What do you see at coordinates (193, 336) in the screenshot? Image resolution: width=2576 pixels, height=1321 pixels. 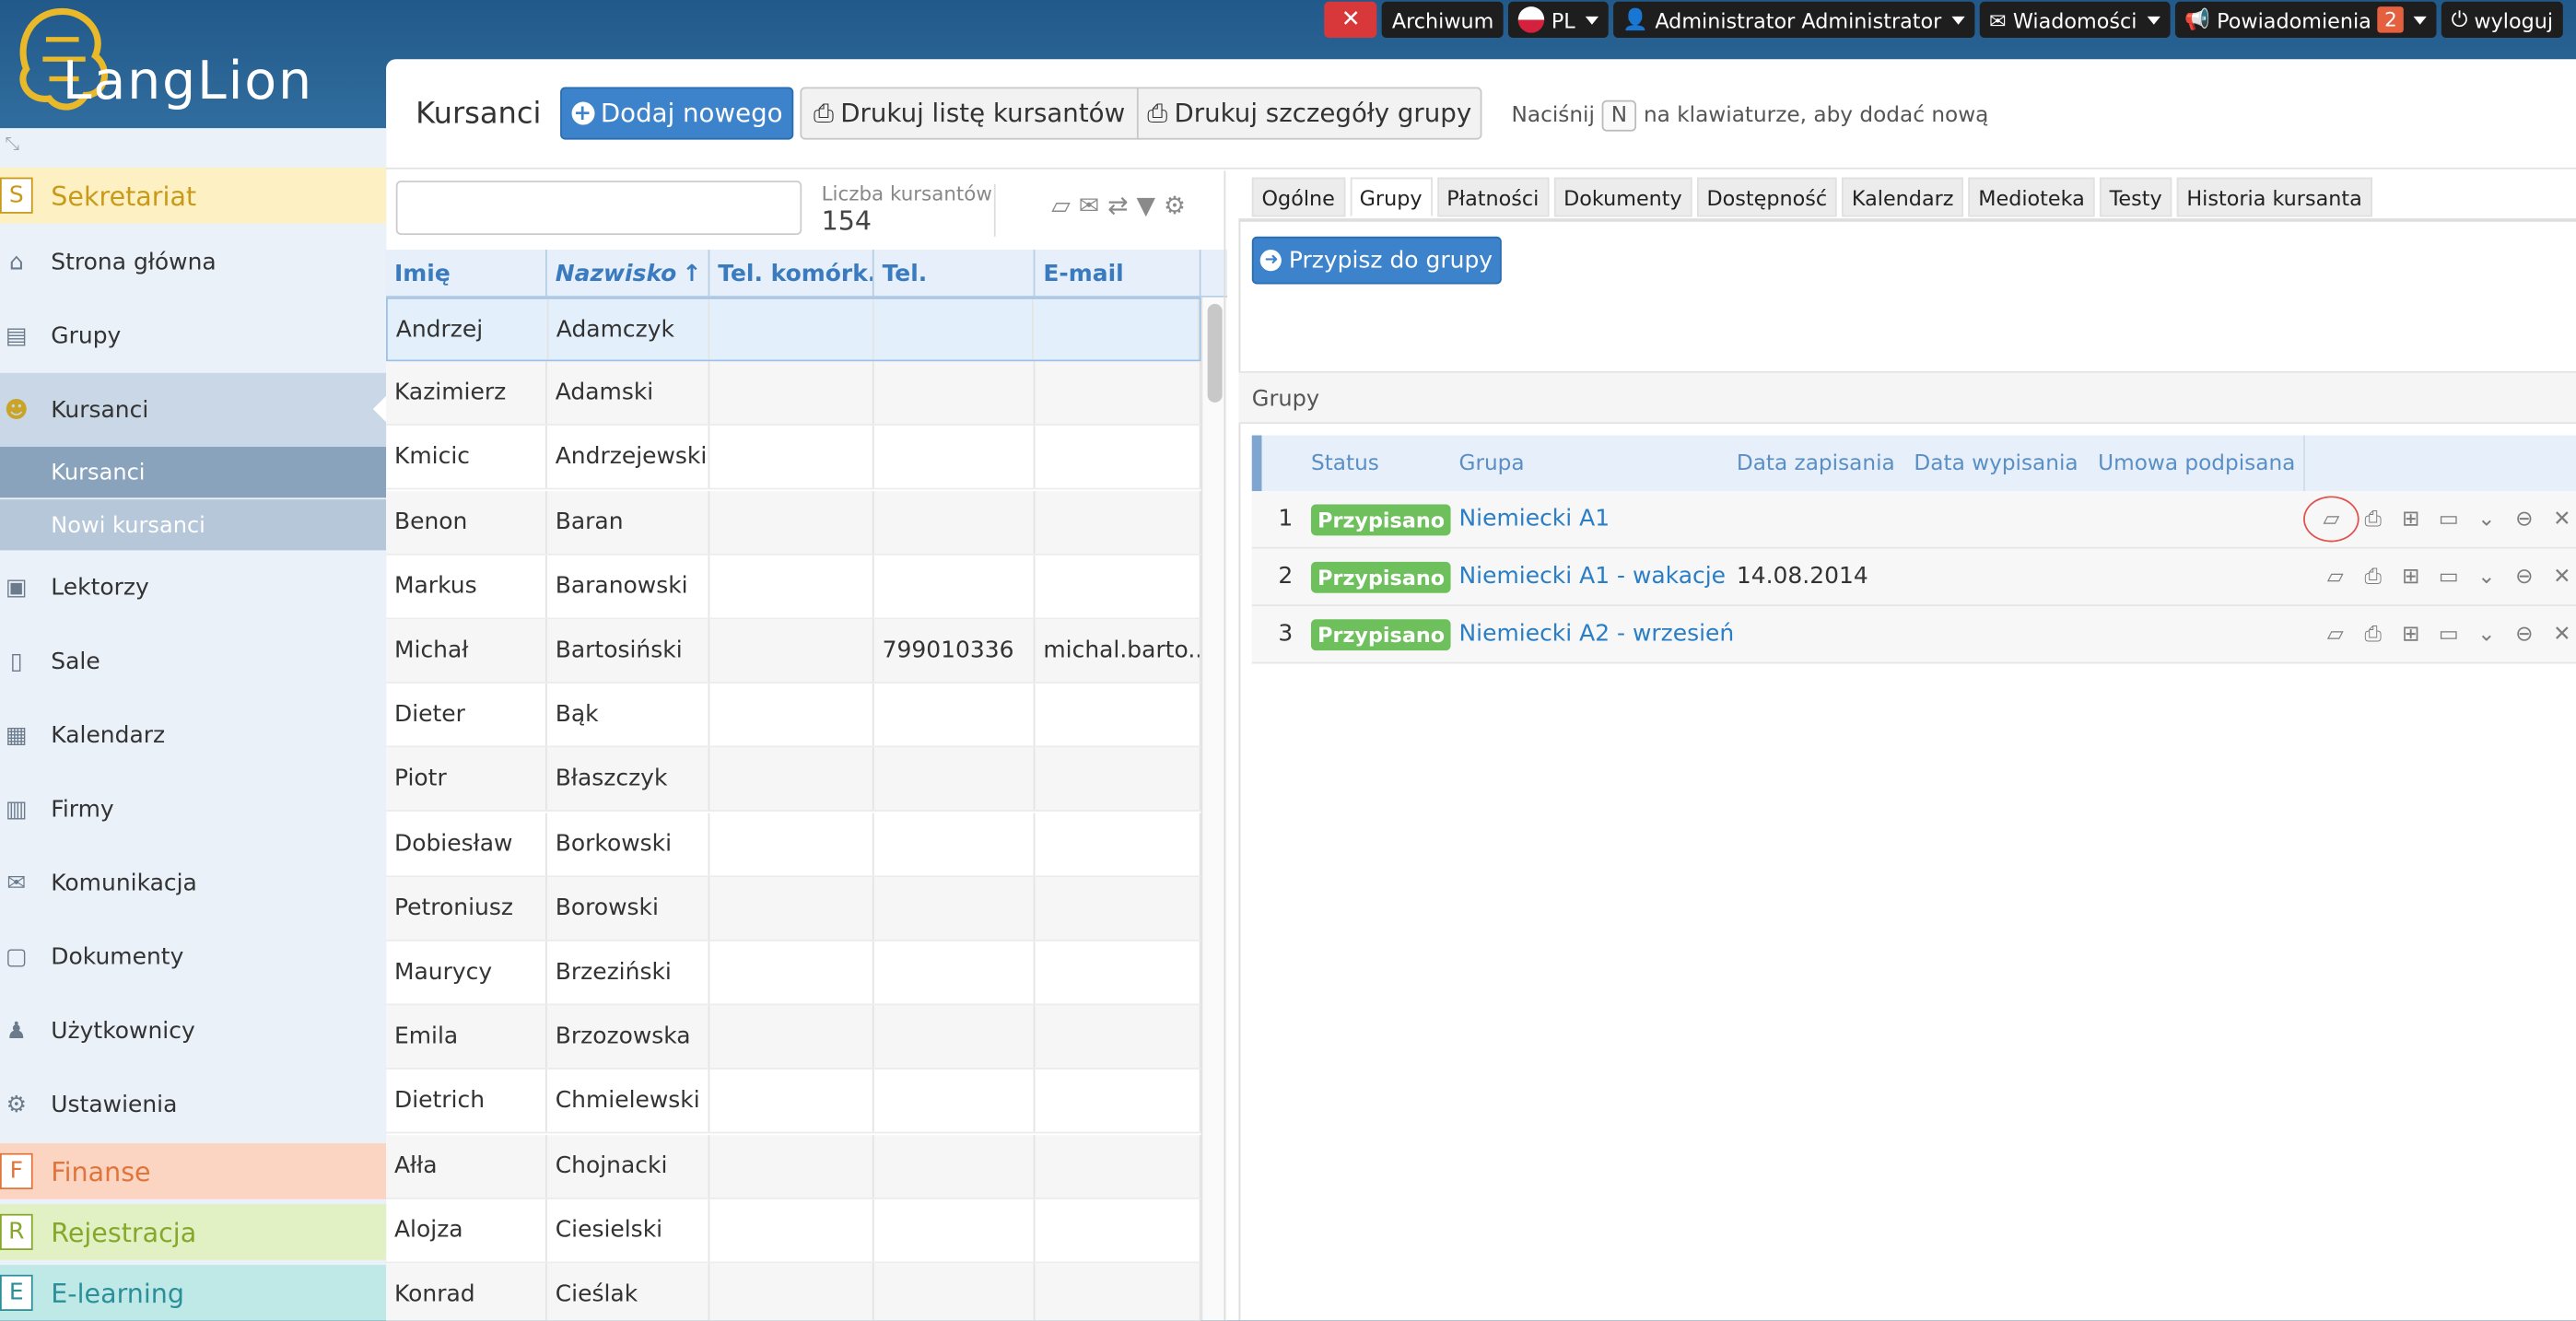 I see `sidebar-item-groups: ▤ Grupy` at bounding box center [193, 336].